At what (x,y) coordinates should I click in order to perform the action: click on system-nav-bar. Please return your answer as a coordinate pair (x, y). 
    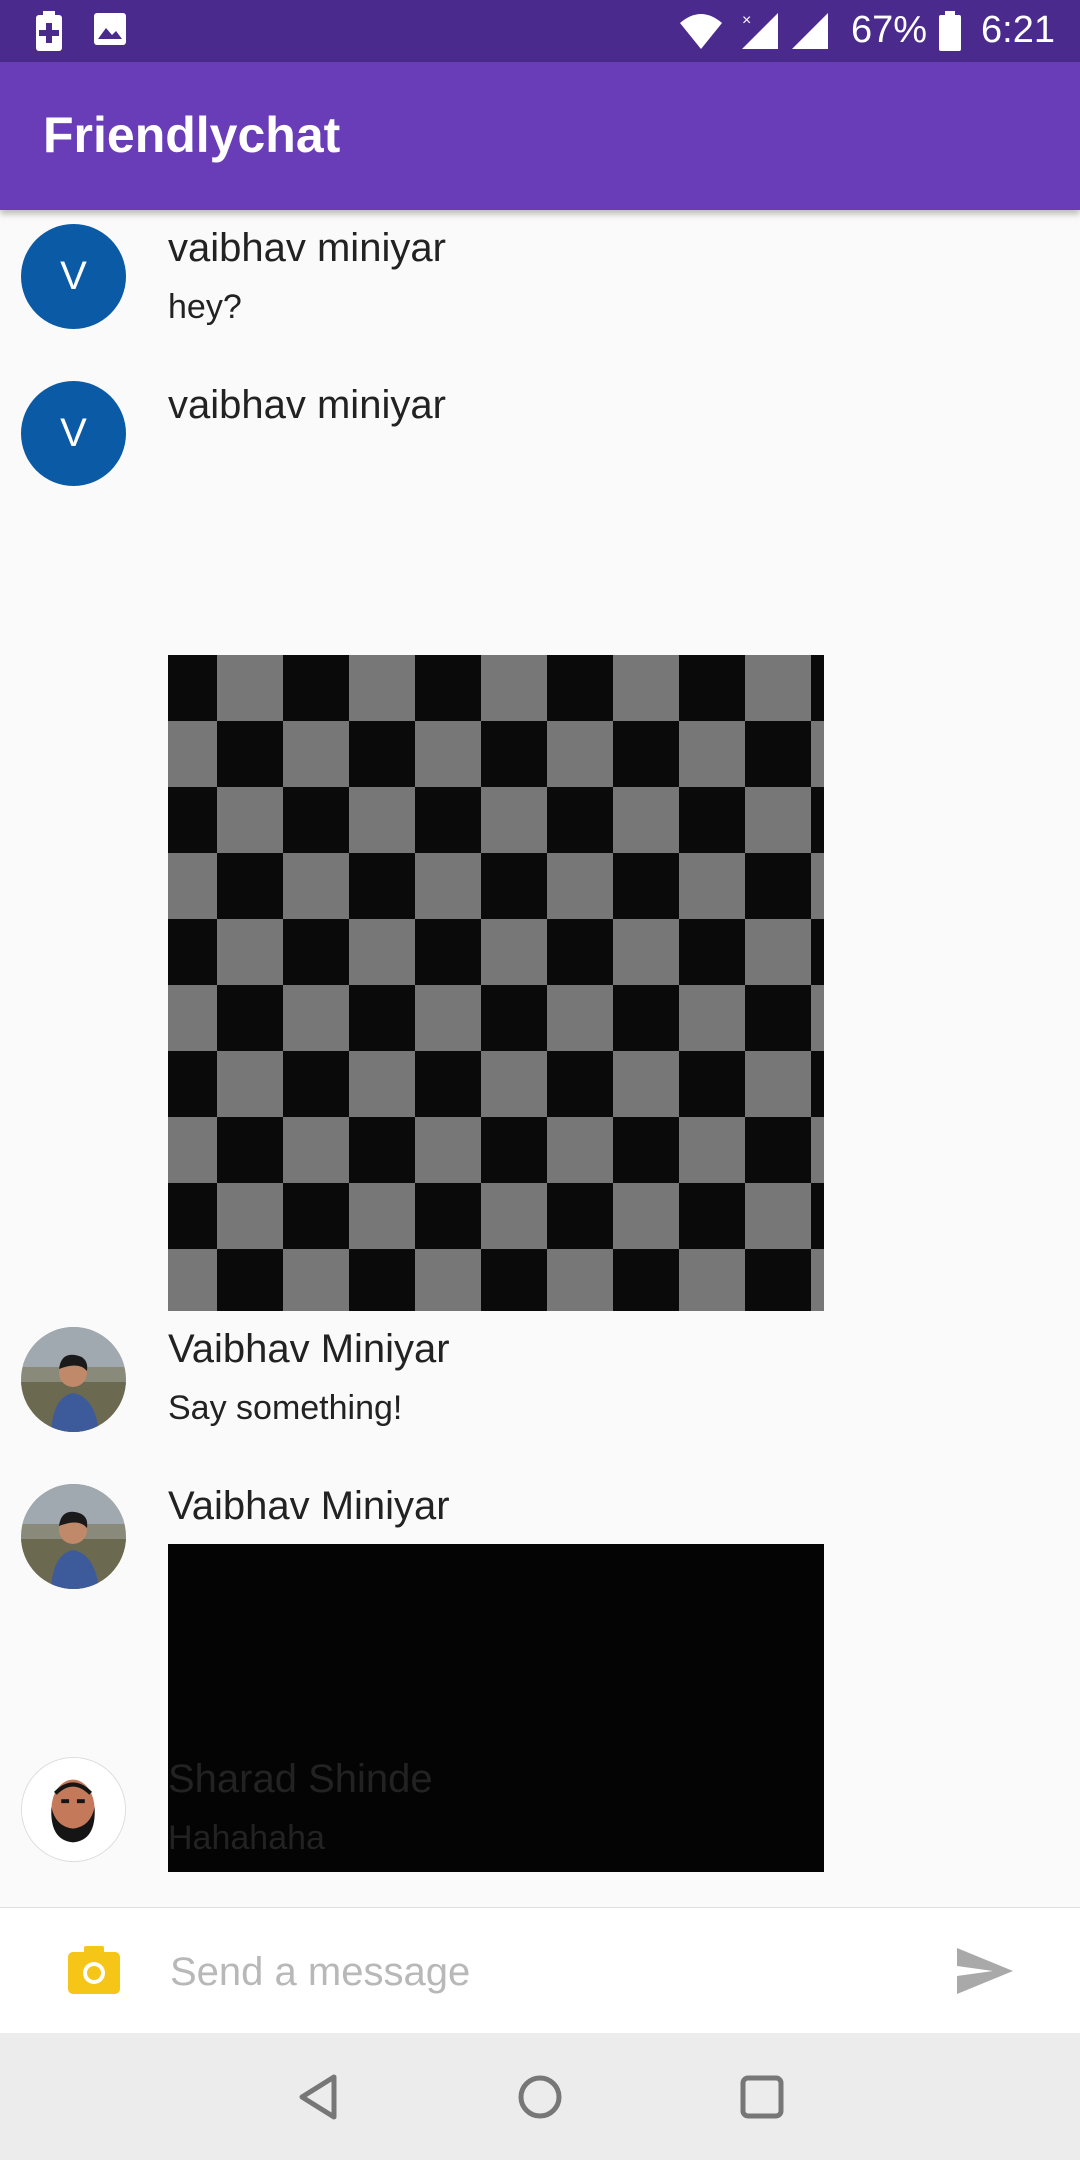
    Looking at the image, I should click on (540, 2096).